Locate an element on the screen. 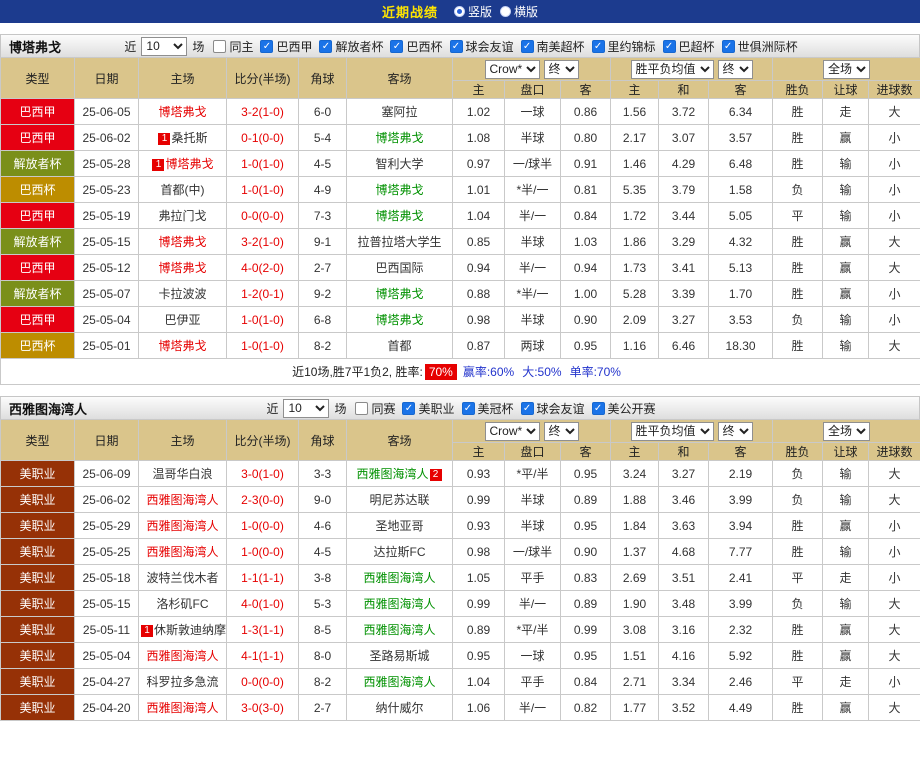 This screenshot has width=920, height=759. filter-option: ✓ 解放者杯 is located at coordinates (351, 46).